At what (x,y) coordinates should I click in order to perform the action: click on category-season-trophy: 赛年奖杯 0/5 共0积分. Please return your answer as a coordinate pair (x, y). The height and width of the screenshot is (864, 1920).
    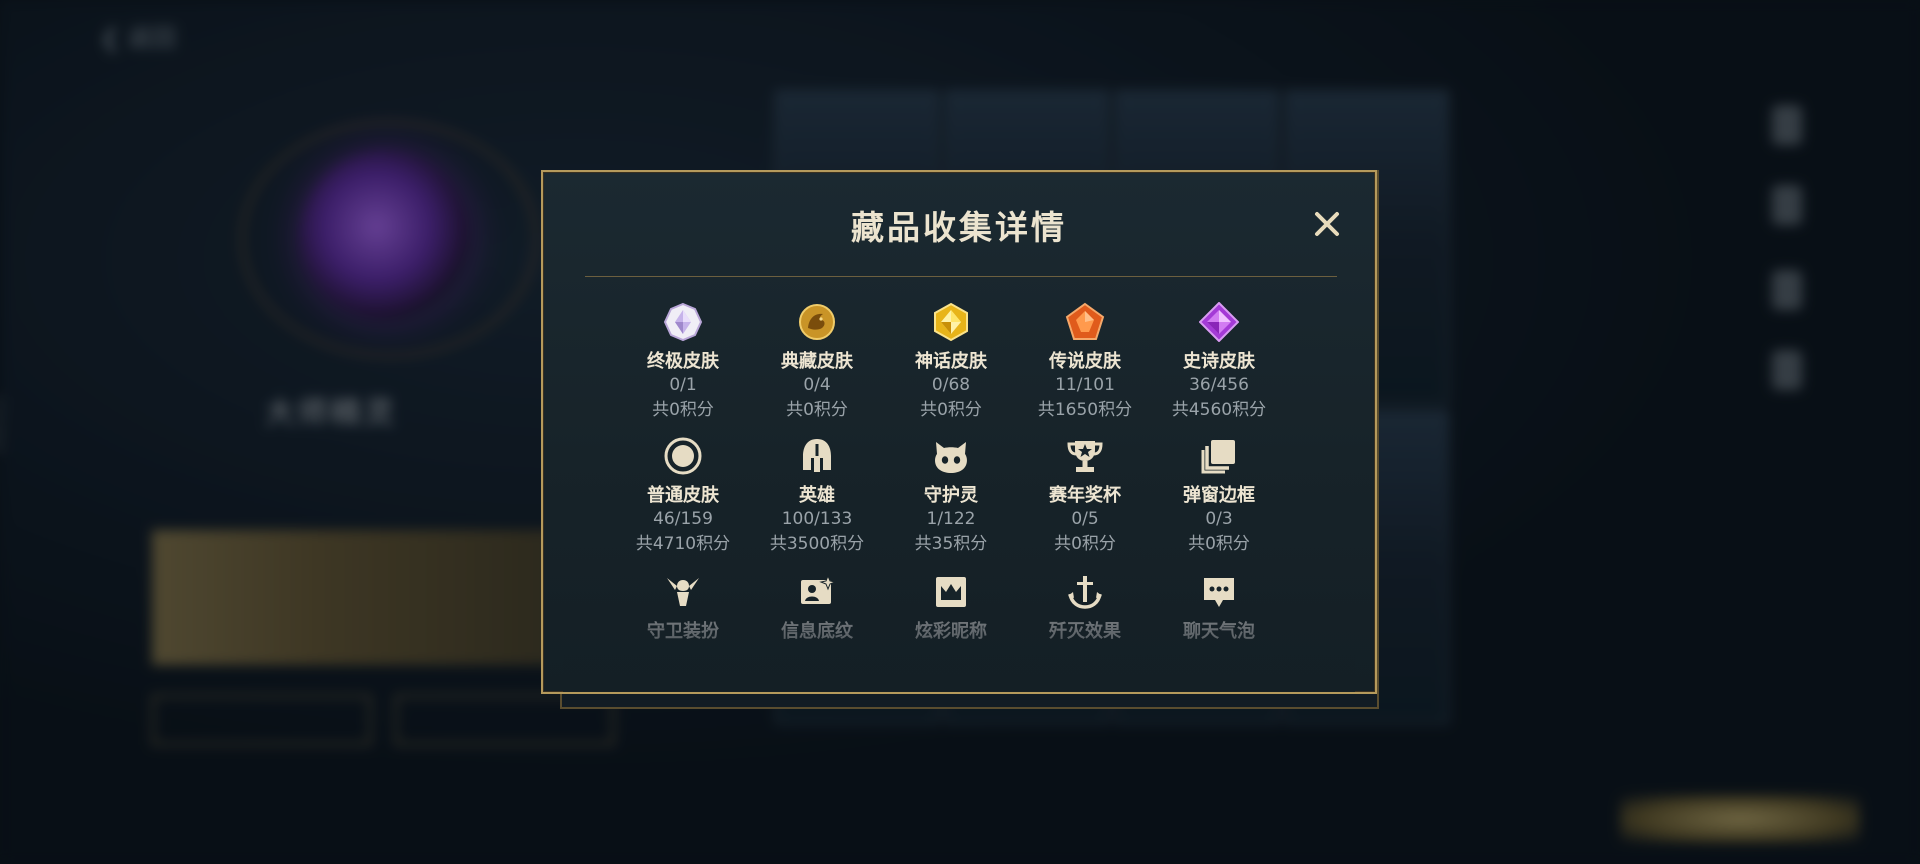
    Looking at the image, I should click on (1085, 495).